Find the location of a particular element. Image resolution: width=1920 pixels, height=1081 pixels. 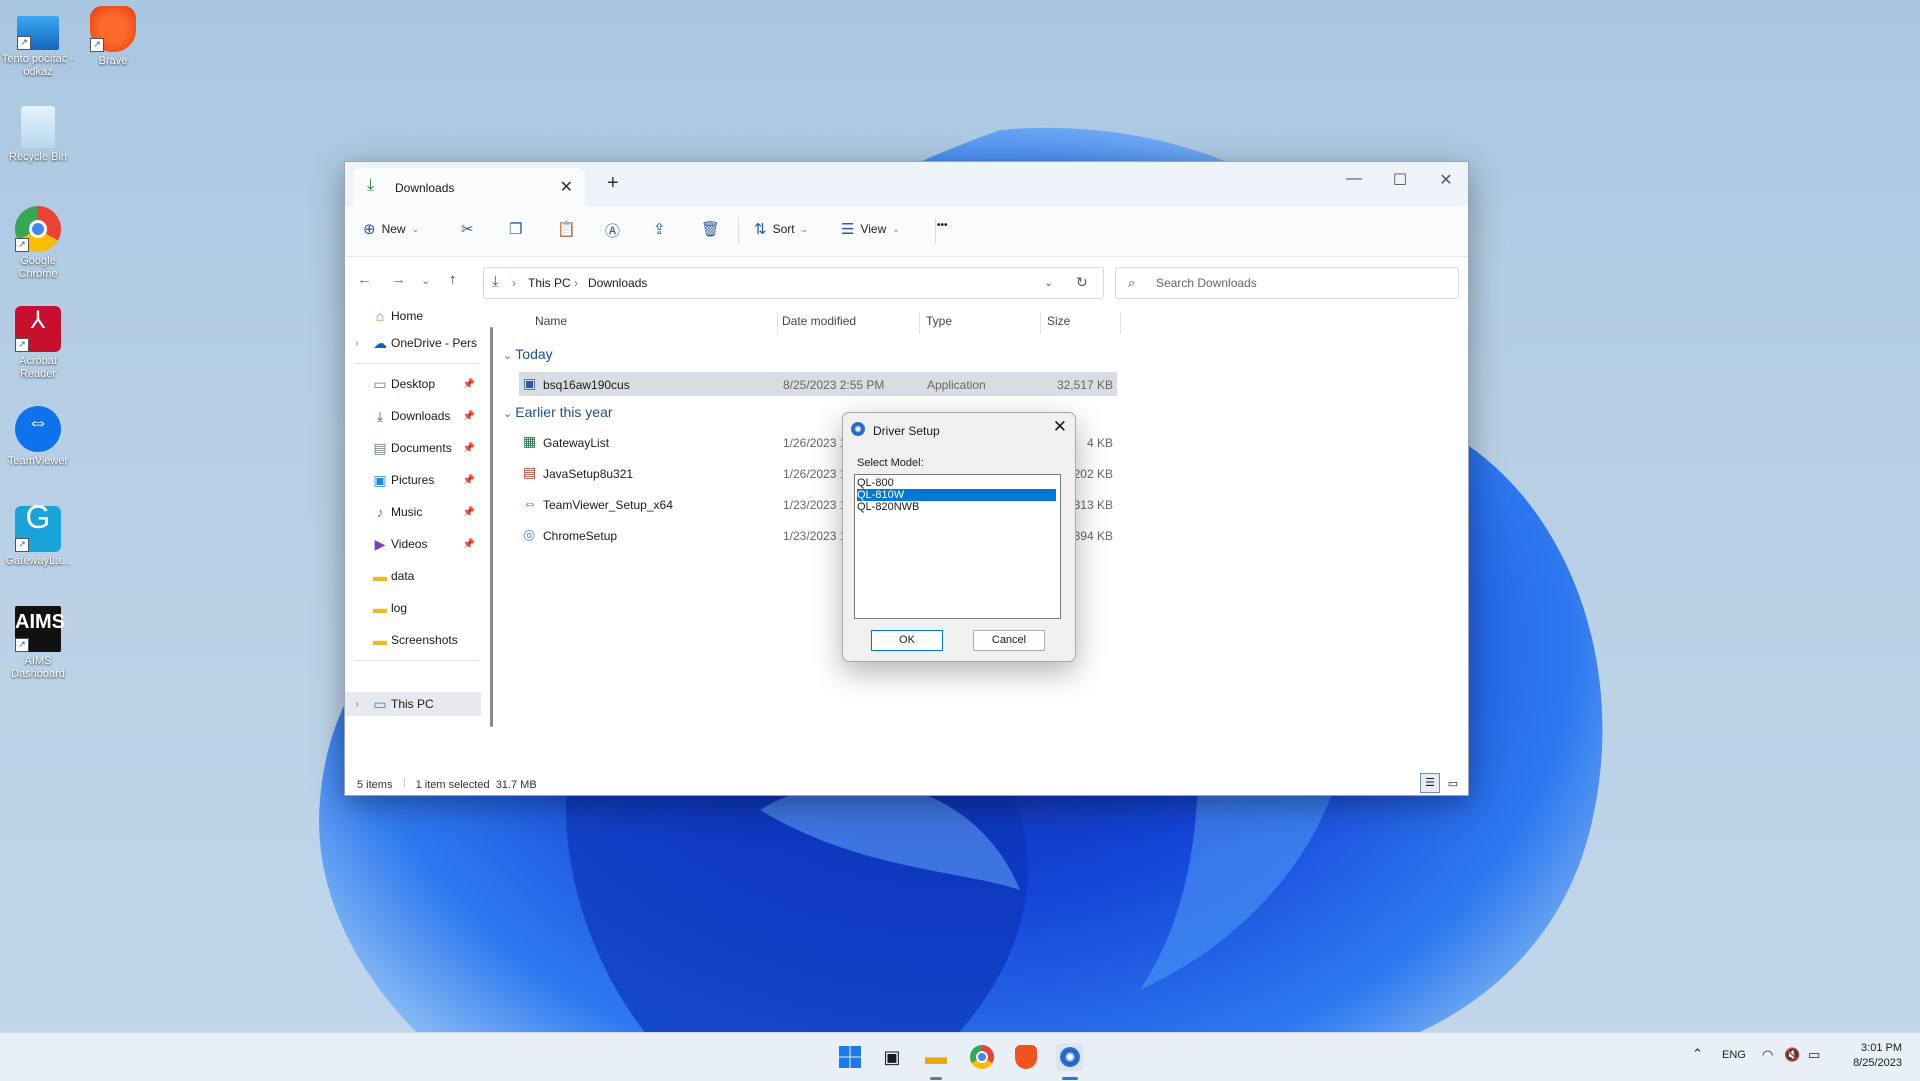

model-option-selected: QL-810W is located at coordinates (956, 495).